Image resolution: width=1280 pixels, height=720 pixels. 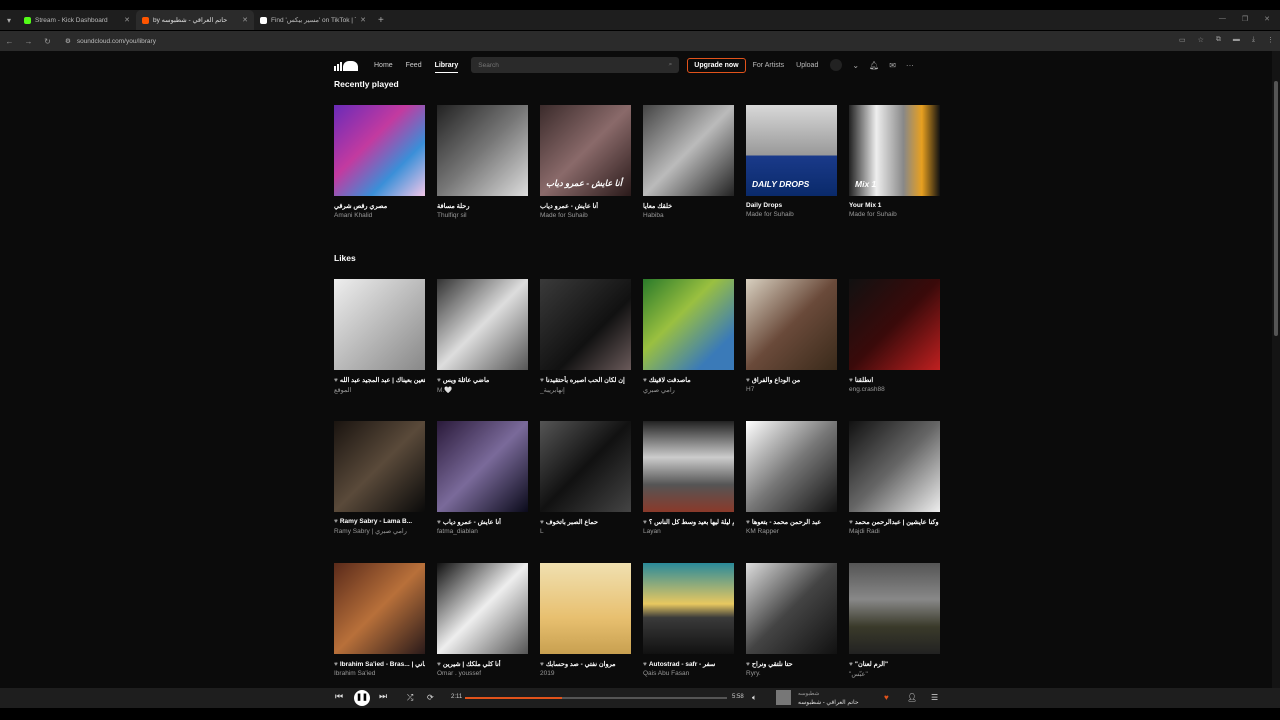 I want to click on avatar, so click(x=836, y=65).